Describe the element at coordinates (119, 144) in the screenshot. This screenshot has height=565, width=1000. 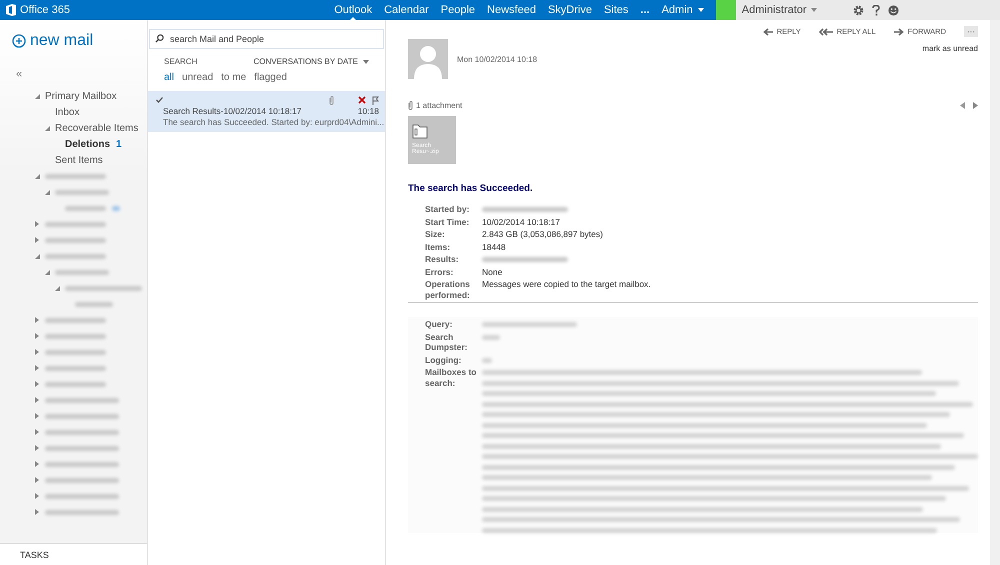
I see `unread-count: 1` at that location.